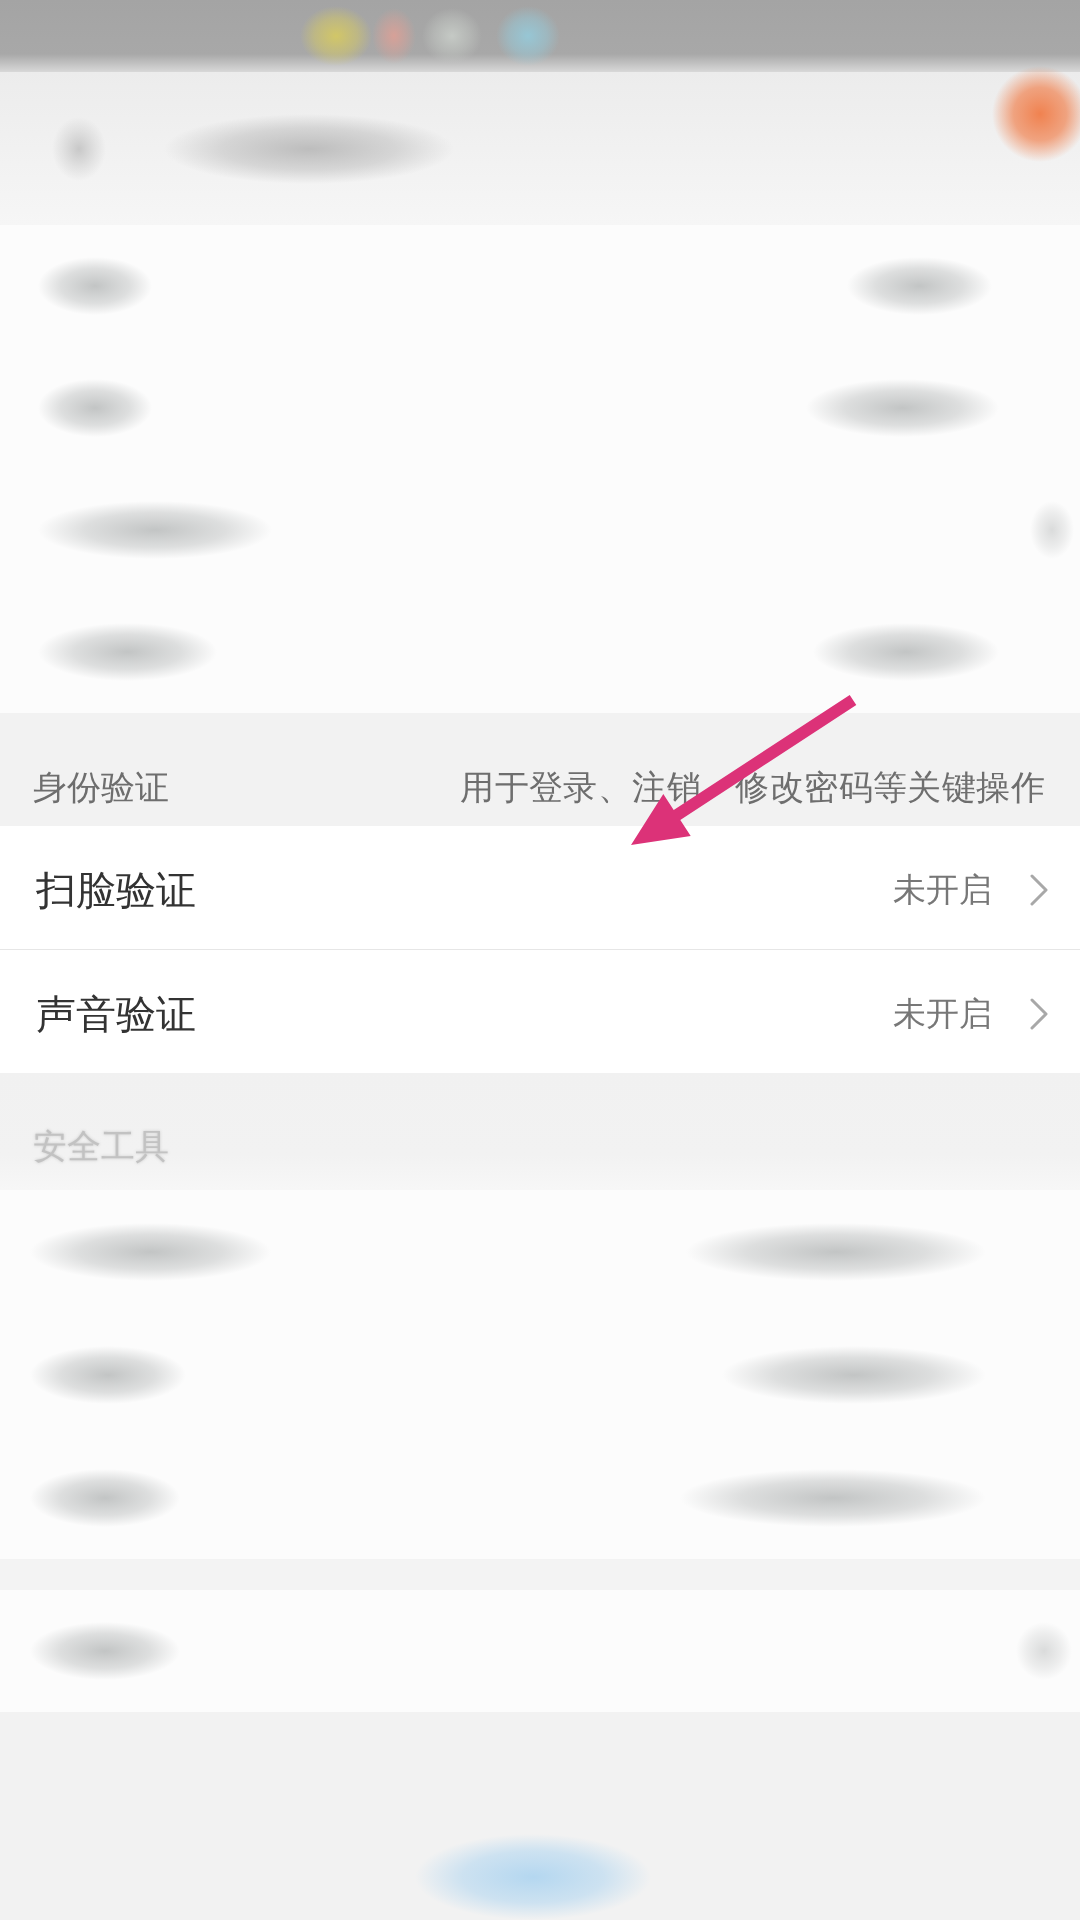  I want to click on row-label: 声音验证, so click(116, 1014).